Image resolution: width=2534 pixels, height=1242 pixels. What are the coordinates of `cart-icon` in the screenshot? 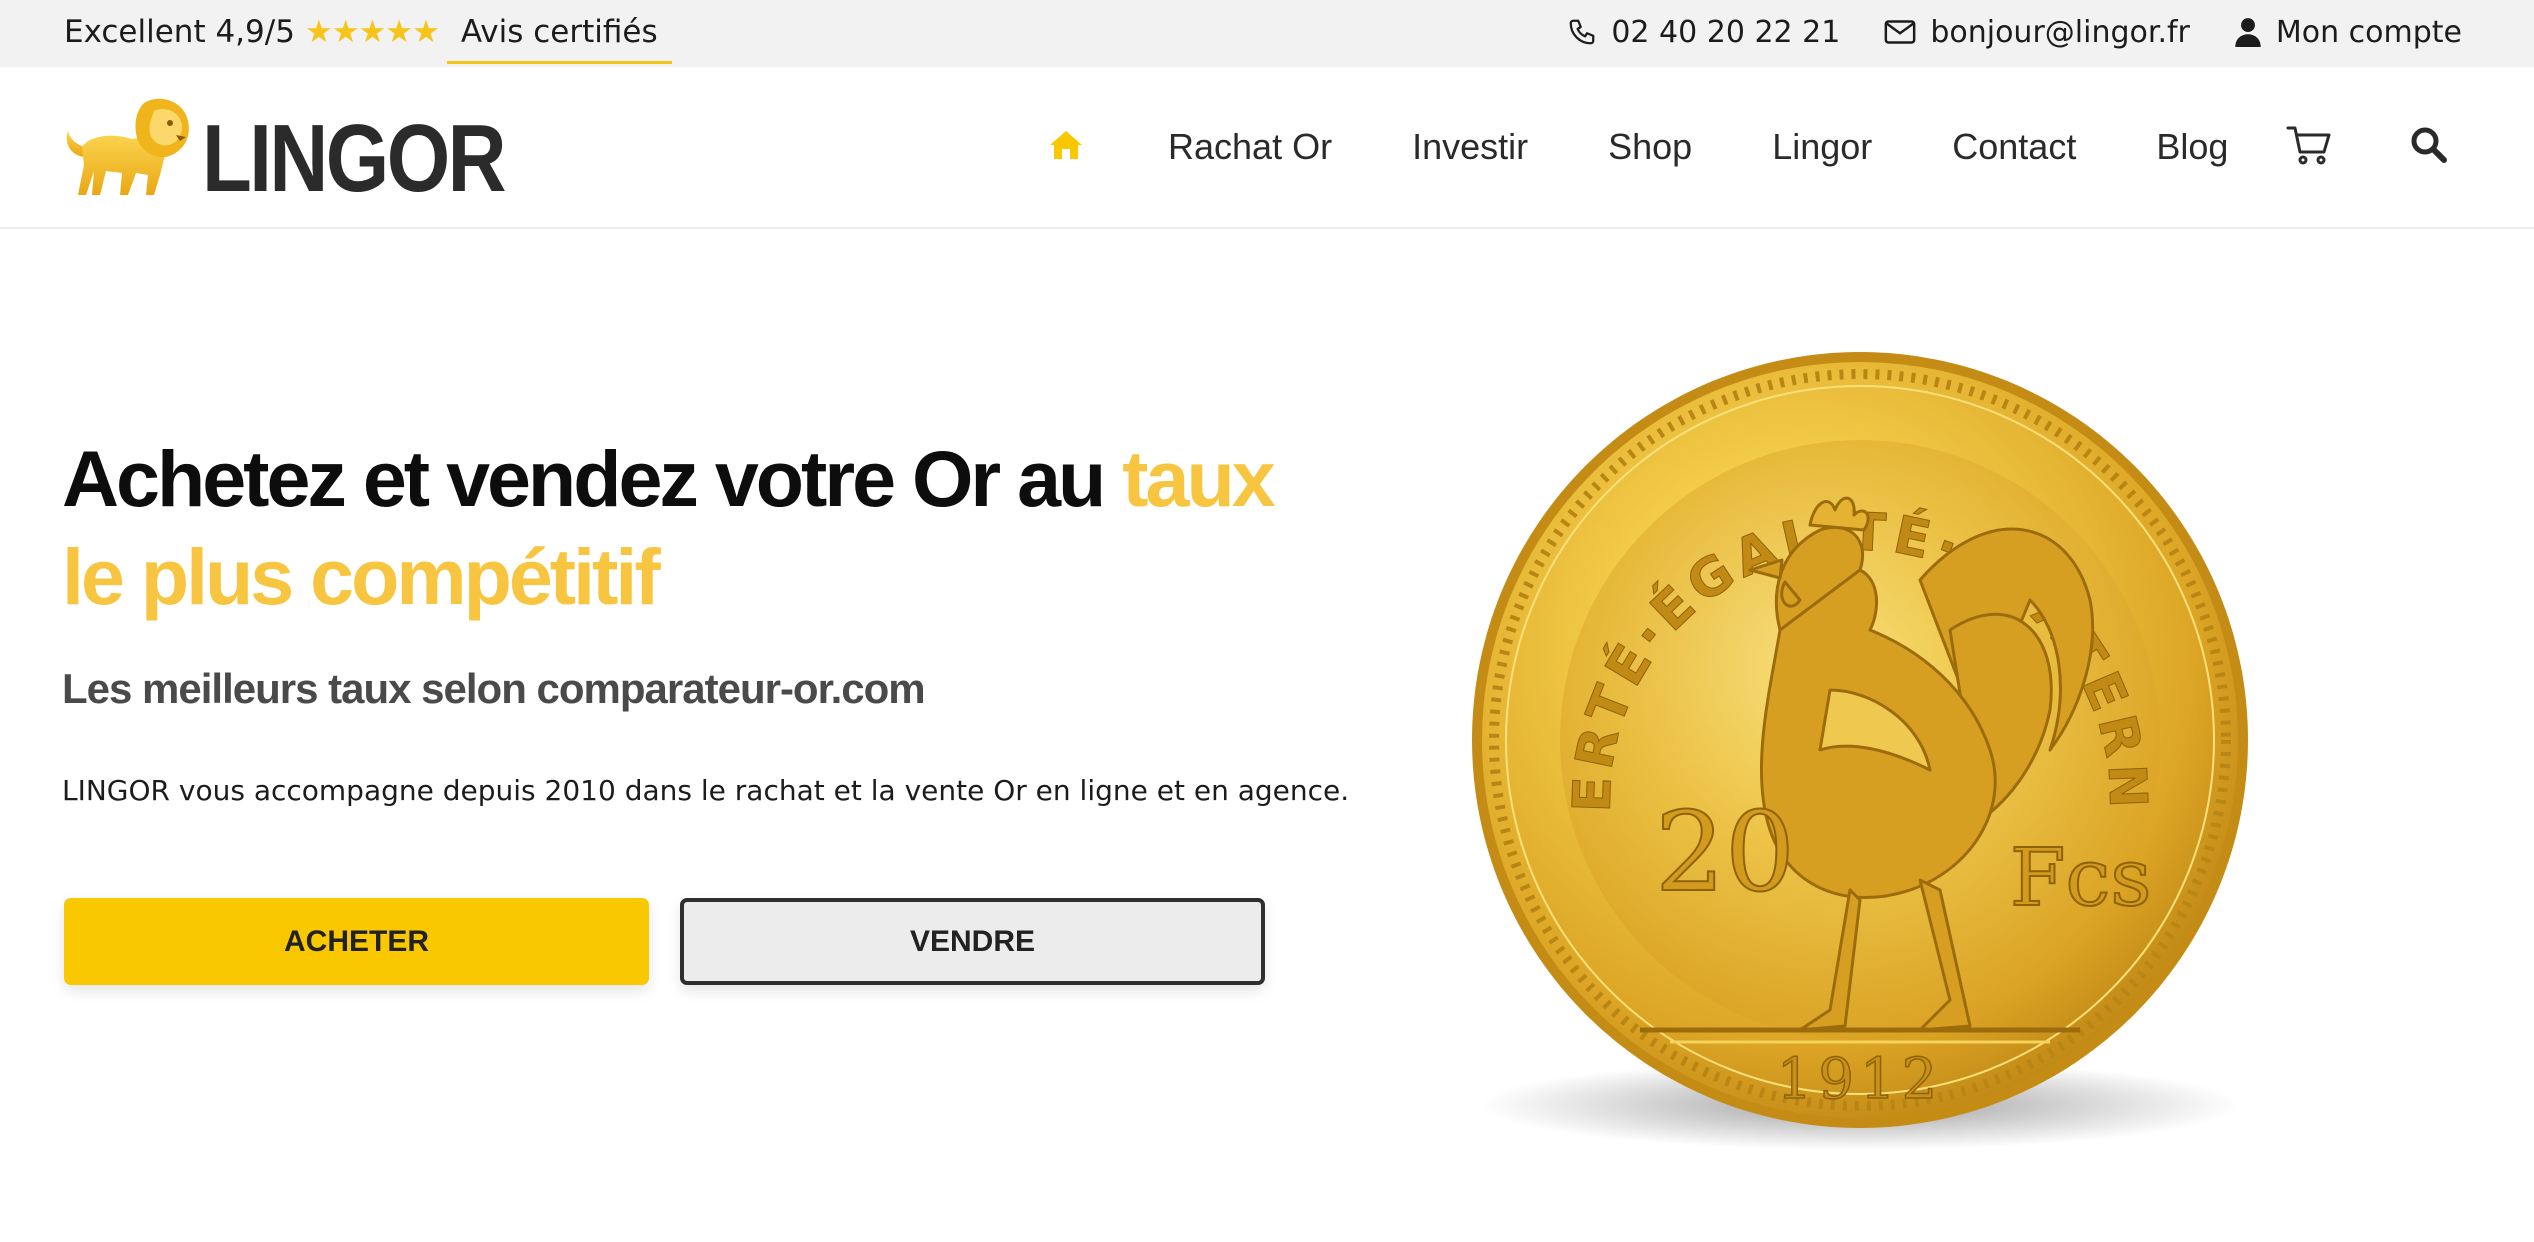 It's located at (2309, 147).